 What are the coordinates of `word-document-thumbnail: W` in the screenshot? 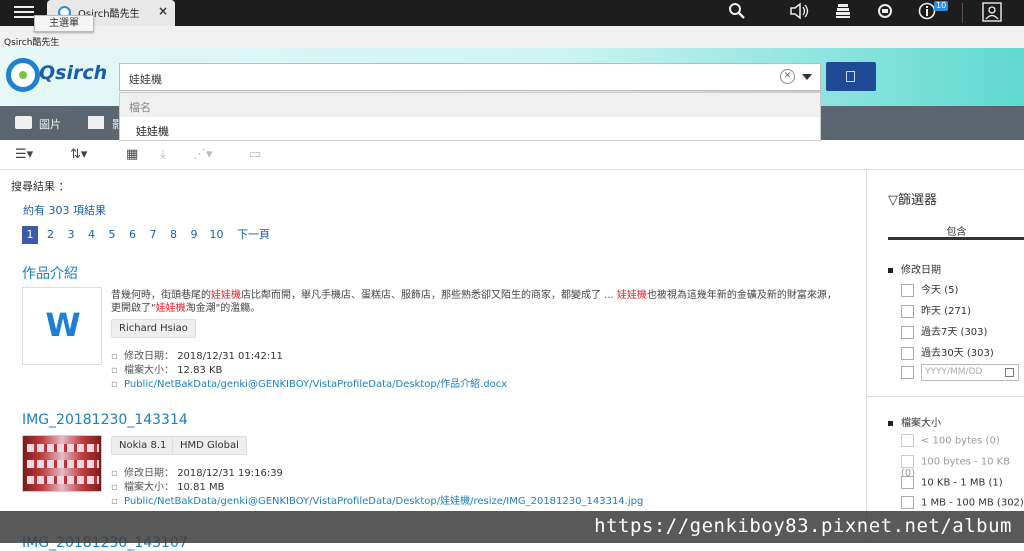 It's located at (62, 326).